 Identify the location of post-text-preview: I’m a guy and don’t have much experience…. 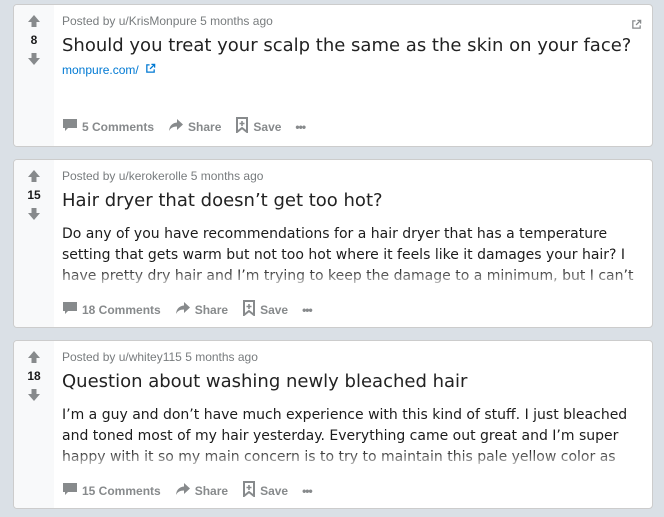
(353, 436).